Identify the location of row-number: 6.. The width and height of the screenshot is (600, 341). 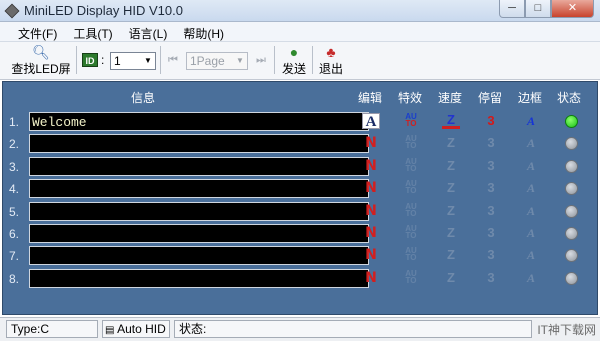
(14, 234).